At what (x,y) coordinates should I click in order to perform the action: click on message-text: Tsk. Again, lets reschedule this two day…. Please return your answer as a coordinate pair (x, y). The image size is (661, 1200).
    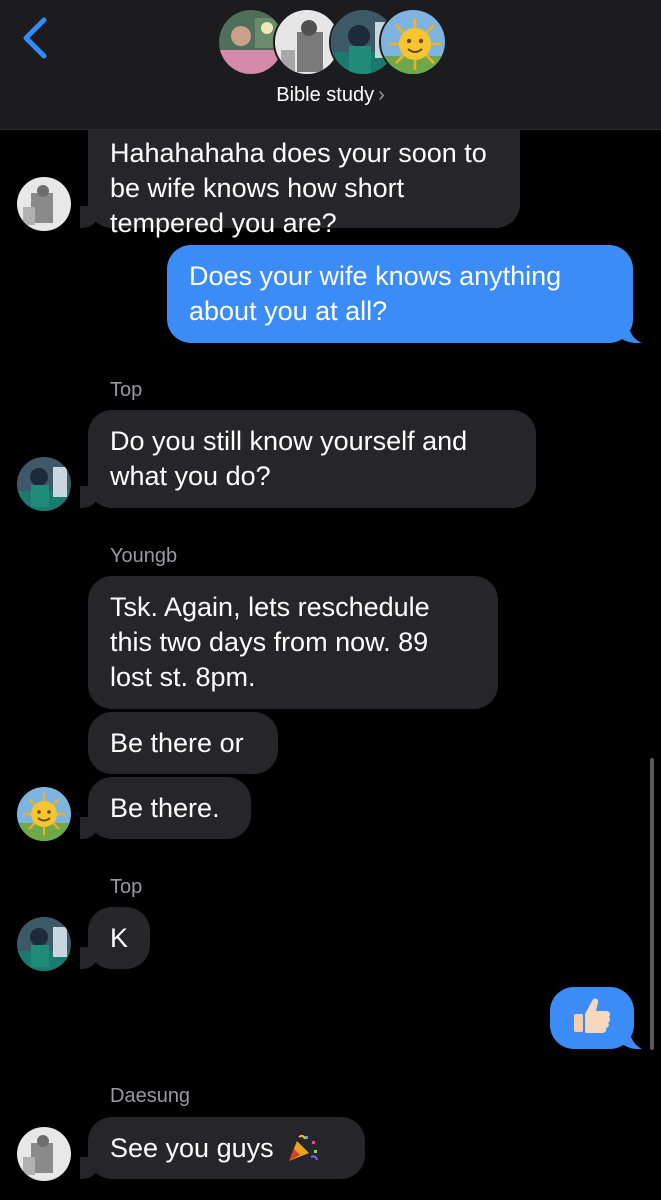
    Looking at the image, I should click on (270, 642).